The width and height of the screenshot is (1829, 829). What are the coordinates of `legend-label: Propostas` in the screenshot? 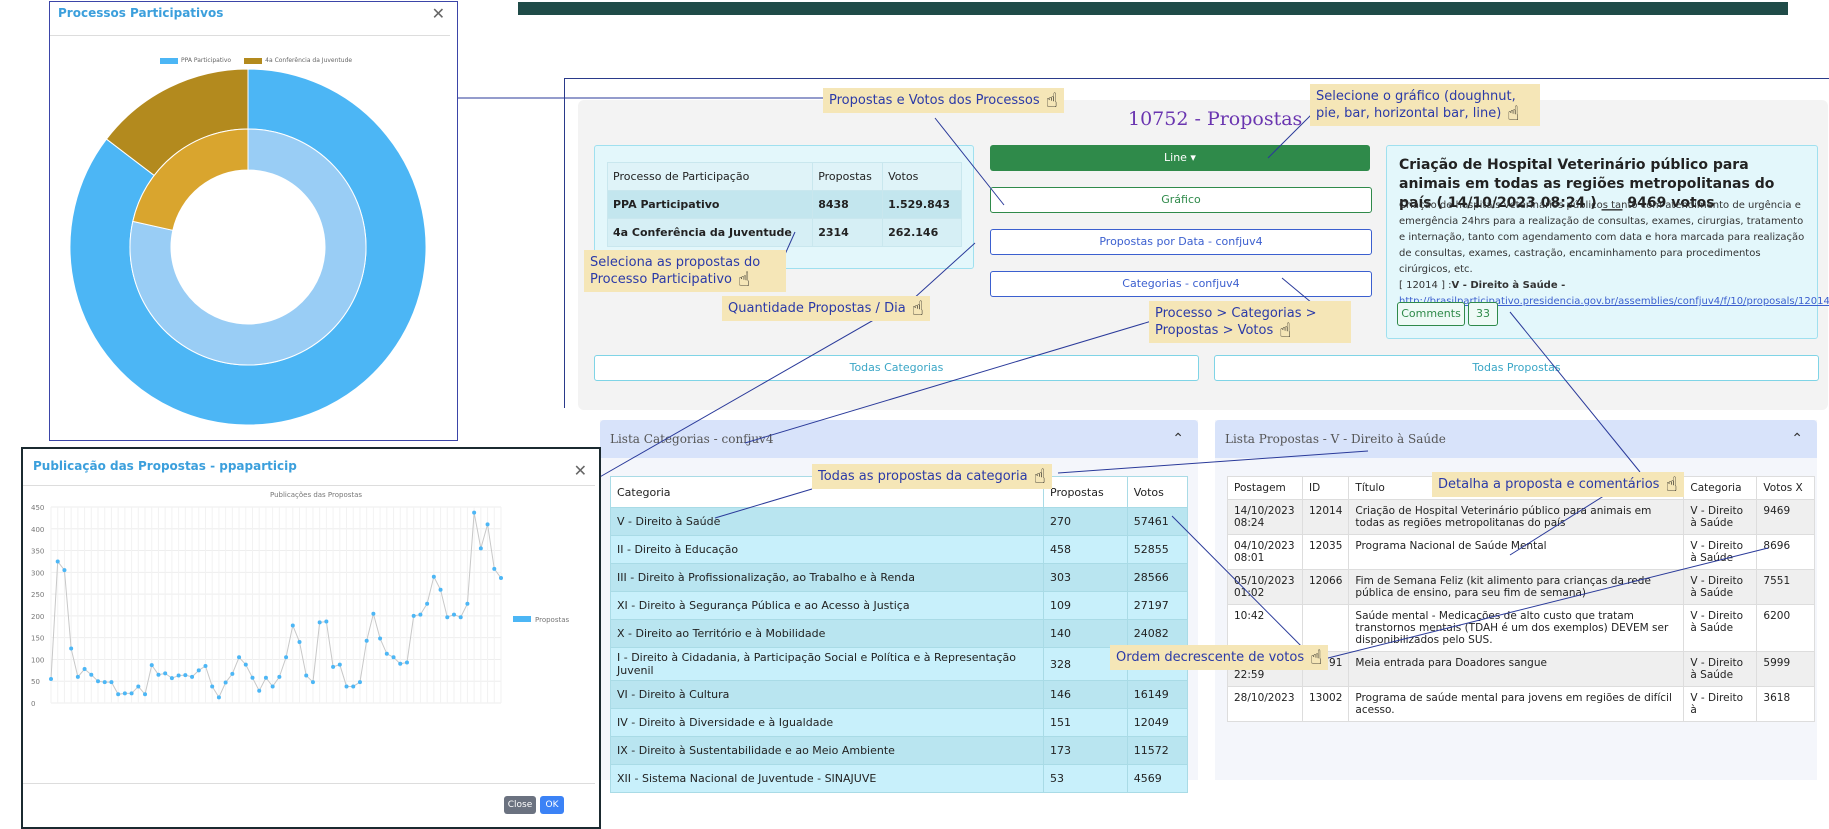 It's located at (552, 620).